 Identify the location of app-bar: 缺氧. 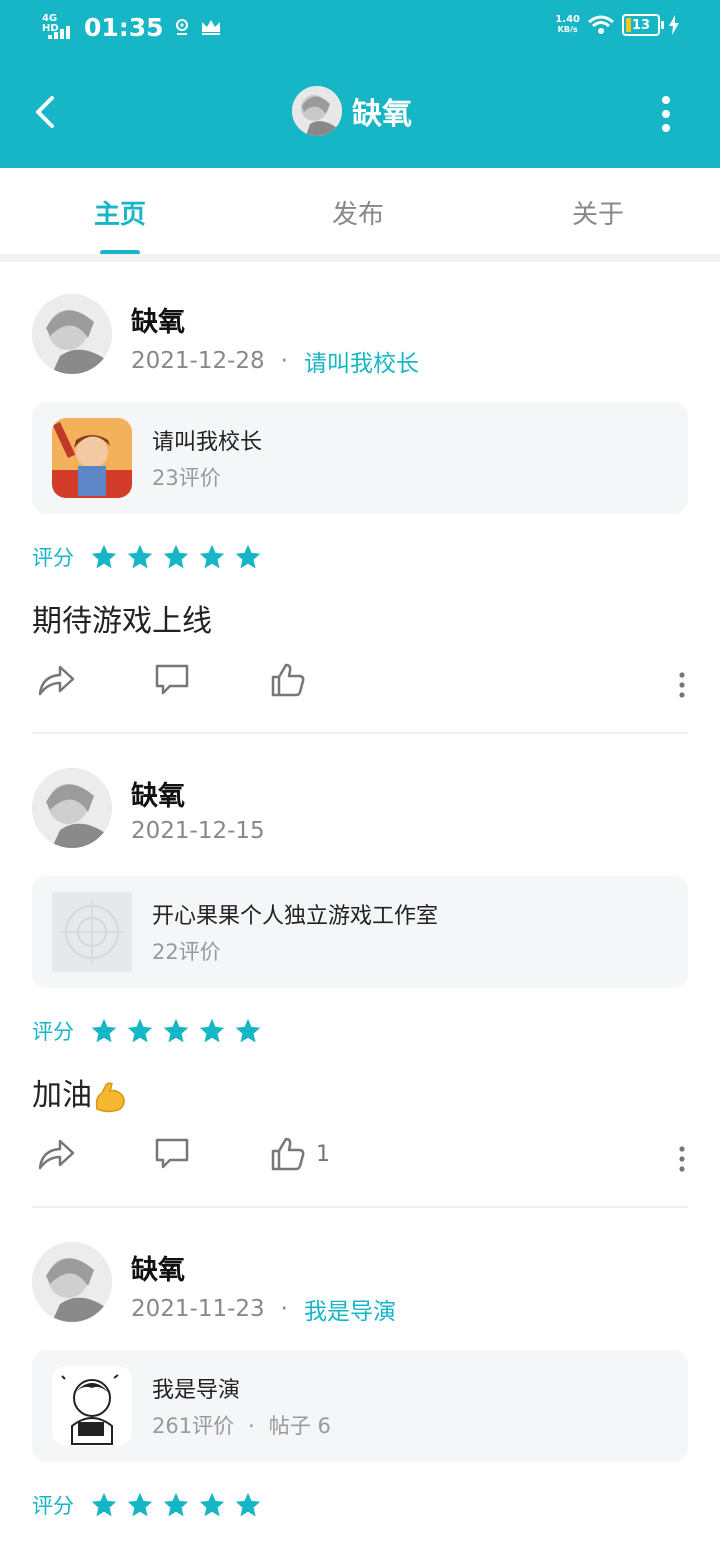
(360, 112).